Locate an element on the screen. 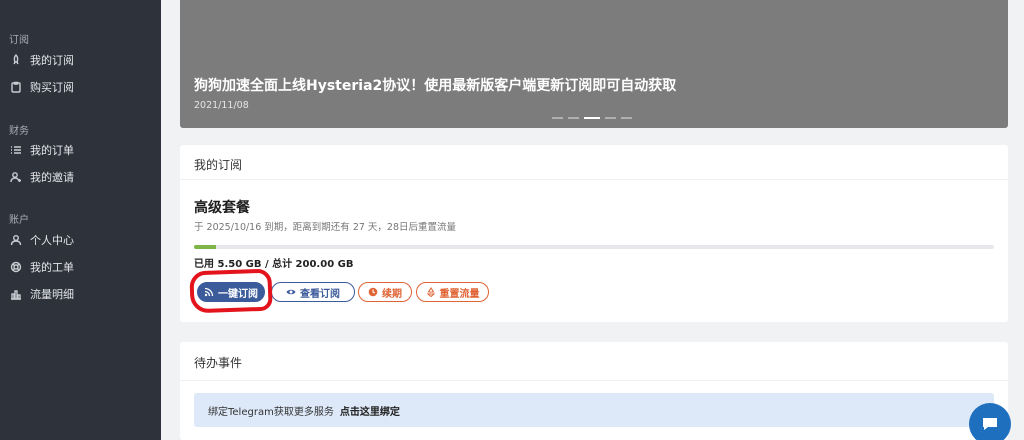  sidebar-item-traffic-details: 流量明细 is located at coordinates (41, 294).